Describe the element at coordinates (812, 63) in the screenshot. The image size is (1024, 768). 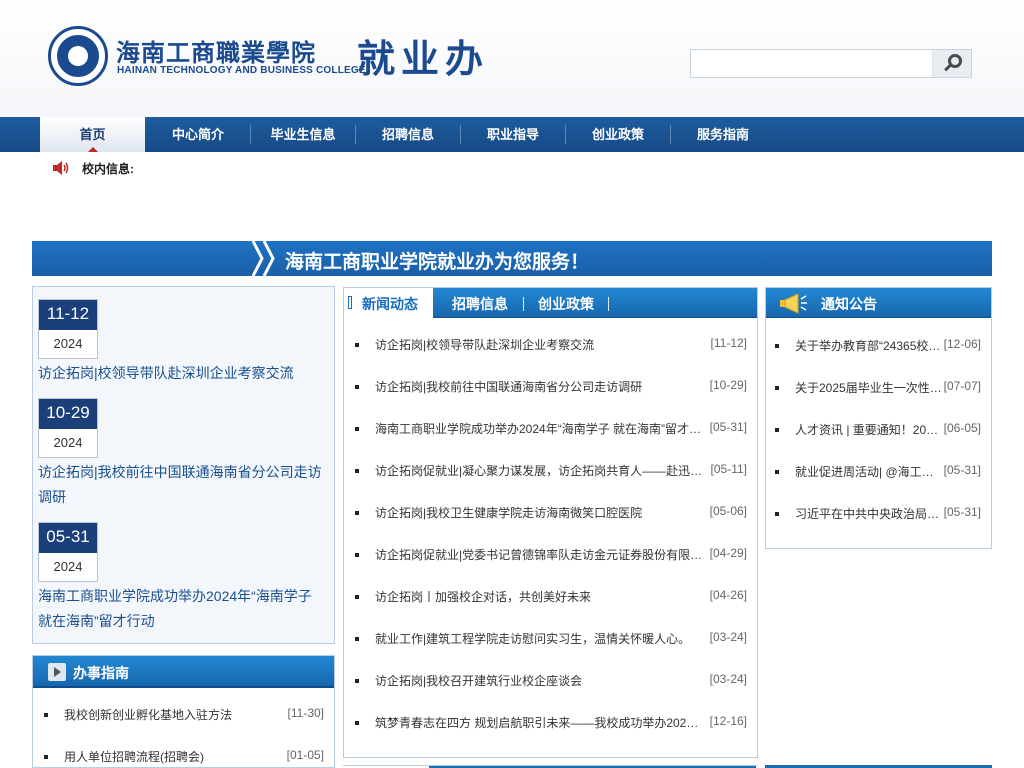
I see `search-input` at that location.